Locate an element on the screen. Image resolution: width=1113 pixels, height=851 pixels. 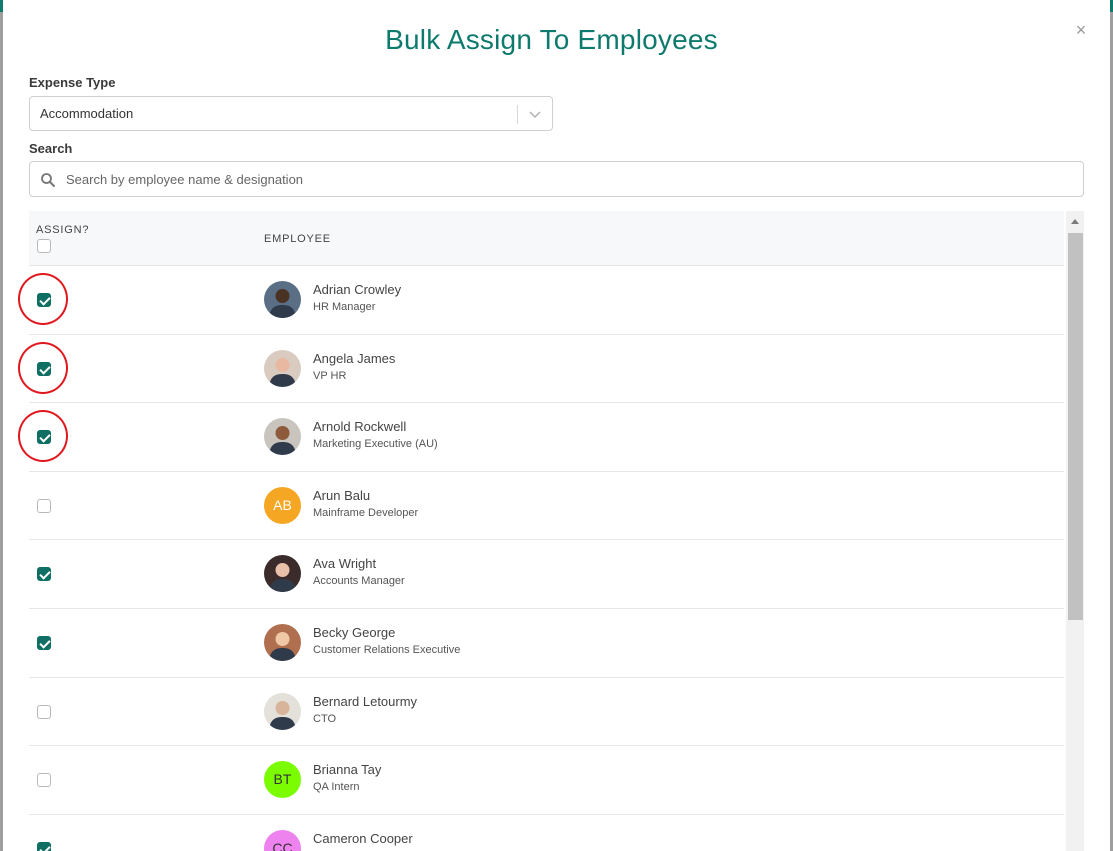
employee-column-header: EMPLOYEE is located at coordinates (297, 239).